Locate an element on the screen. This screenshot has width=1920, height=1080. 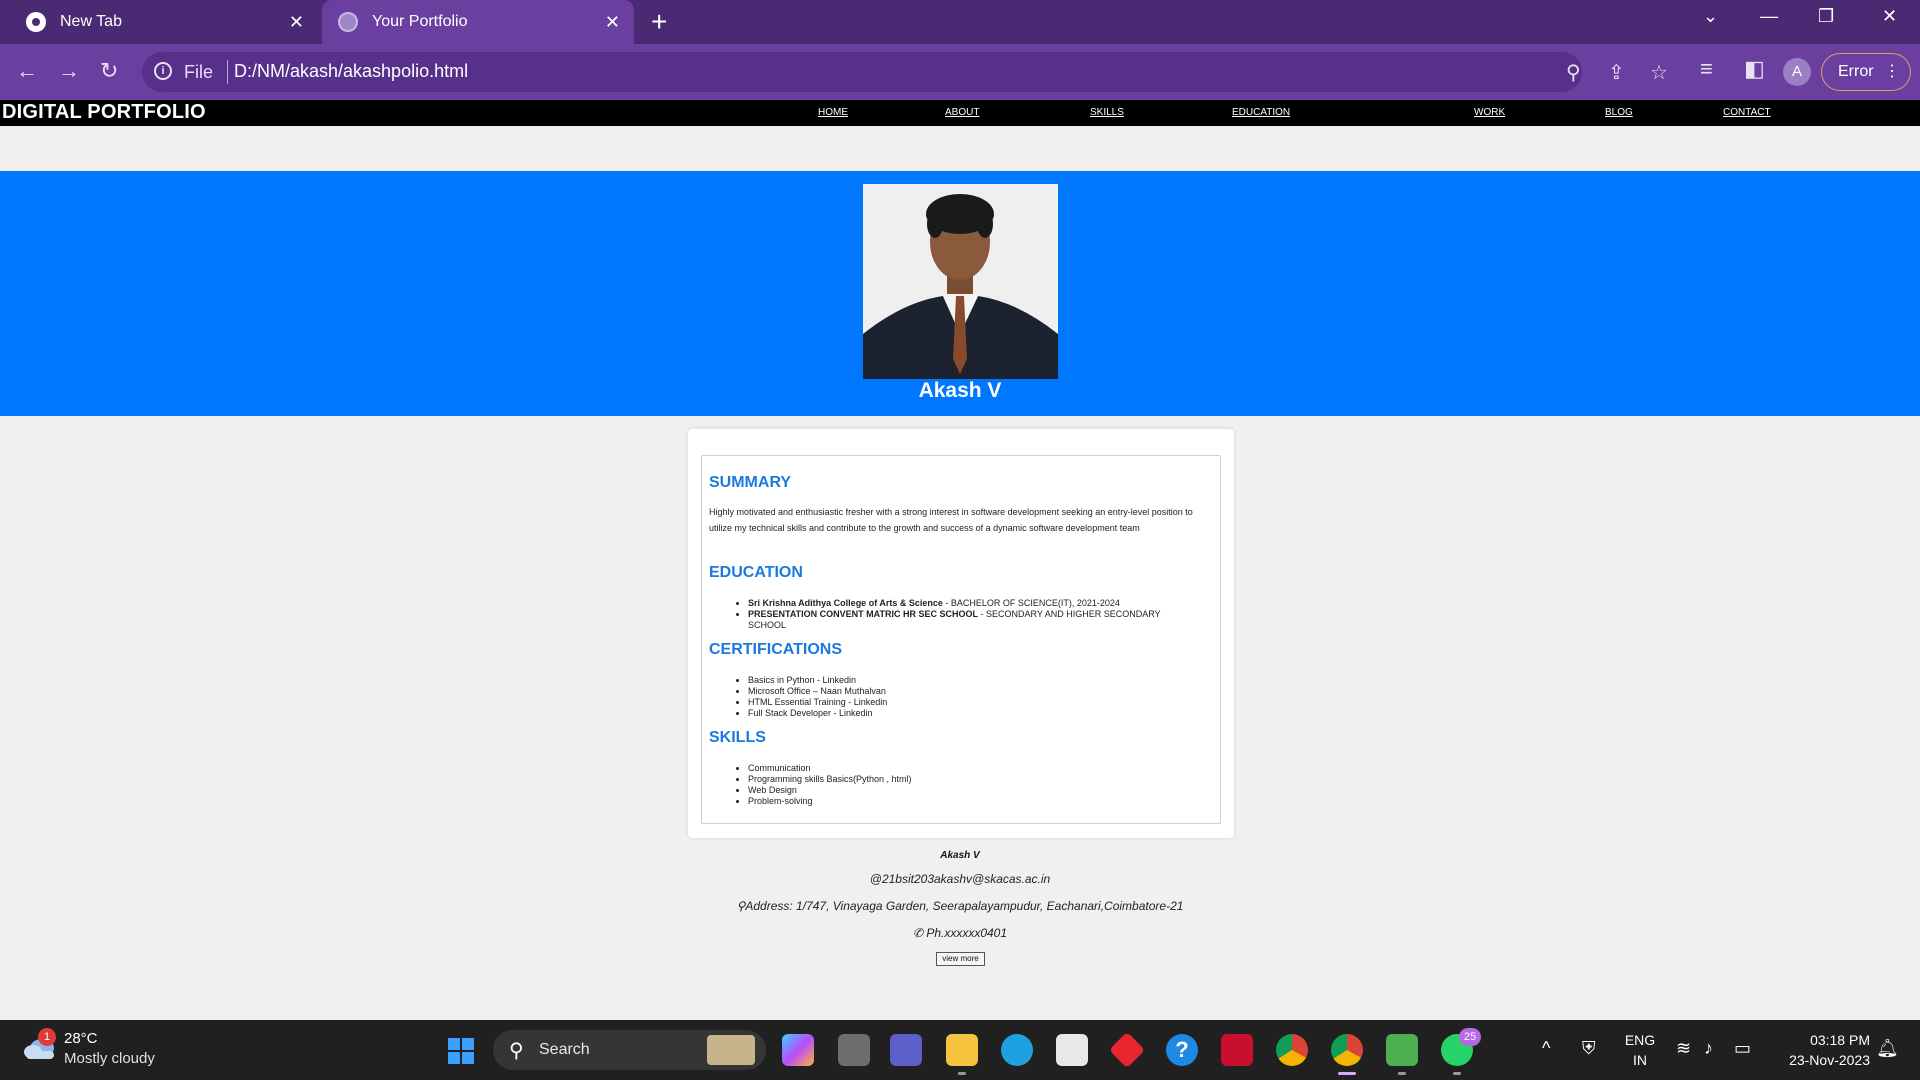
education-title: EDUCATION is located at coordinates (756, 572).